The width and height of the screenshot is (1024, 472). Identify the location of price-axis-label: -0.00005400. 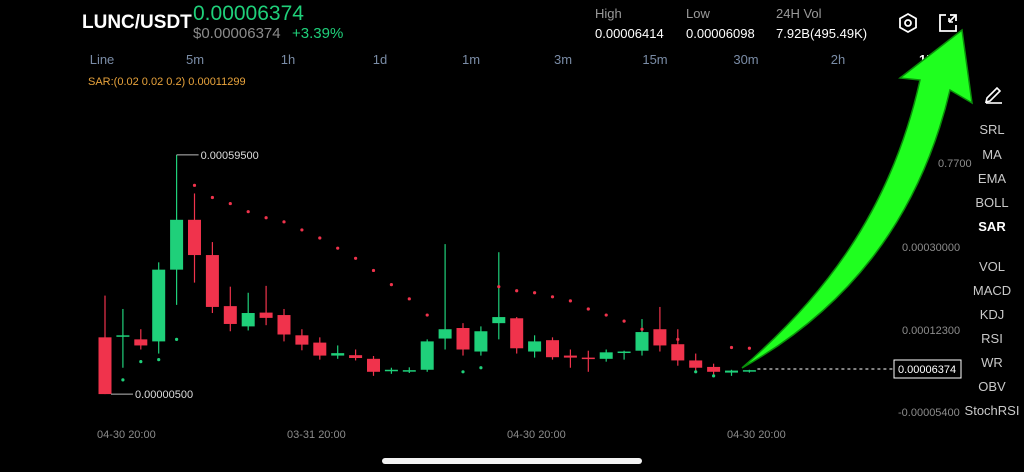
(929, 413).